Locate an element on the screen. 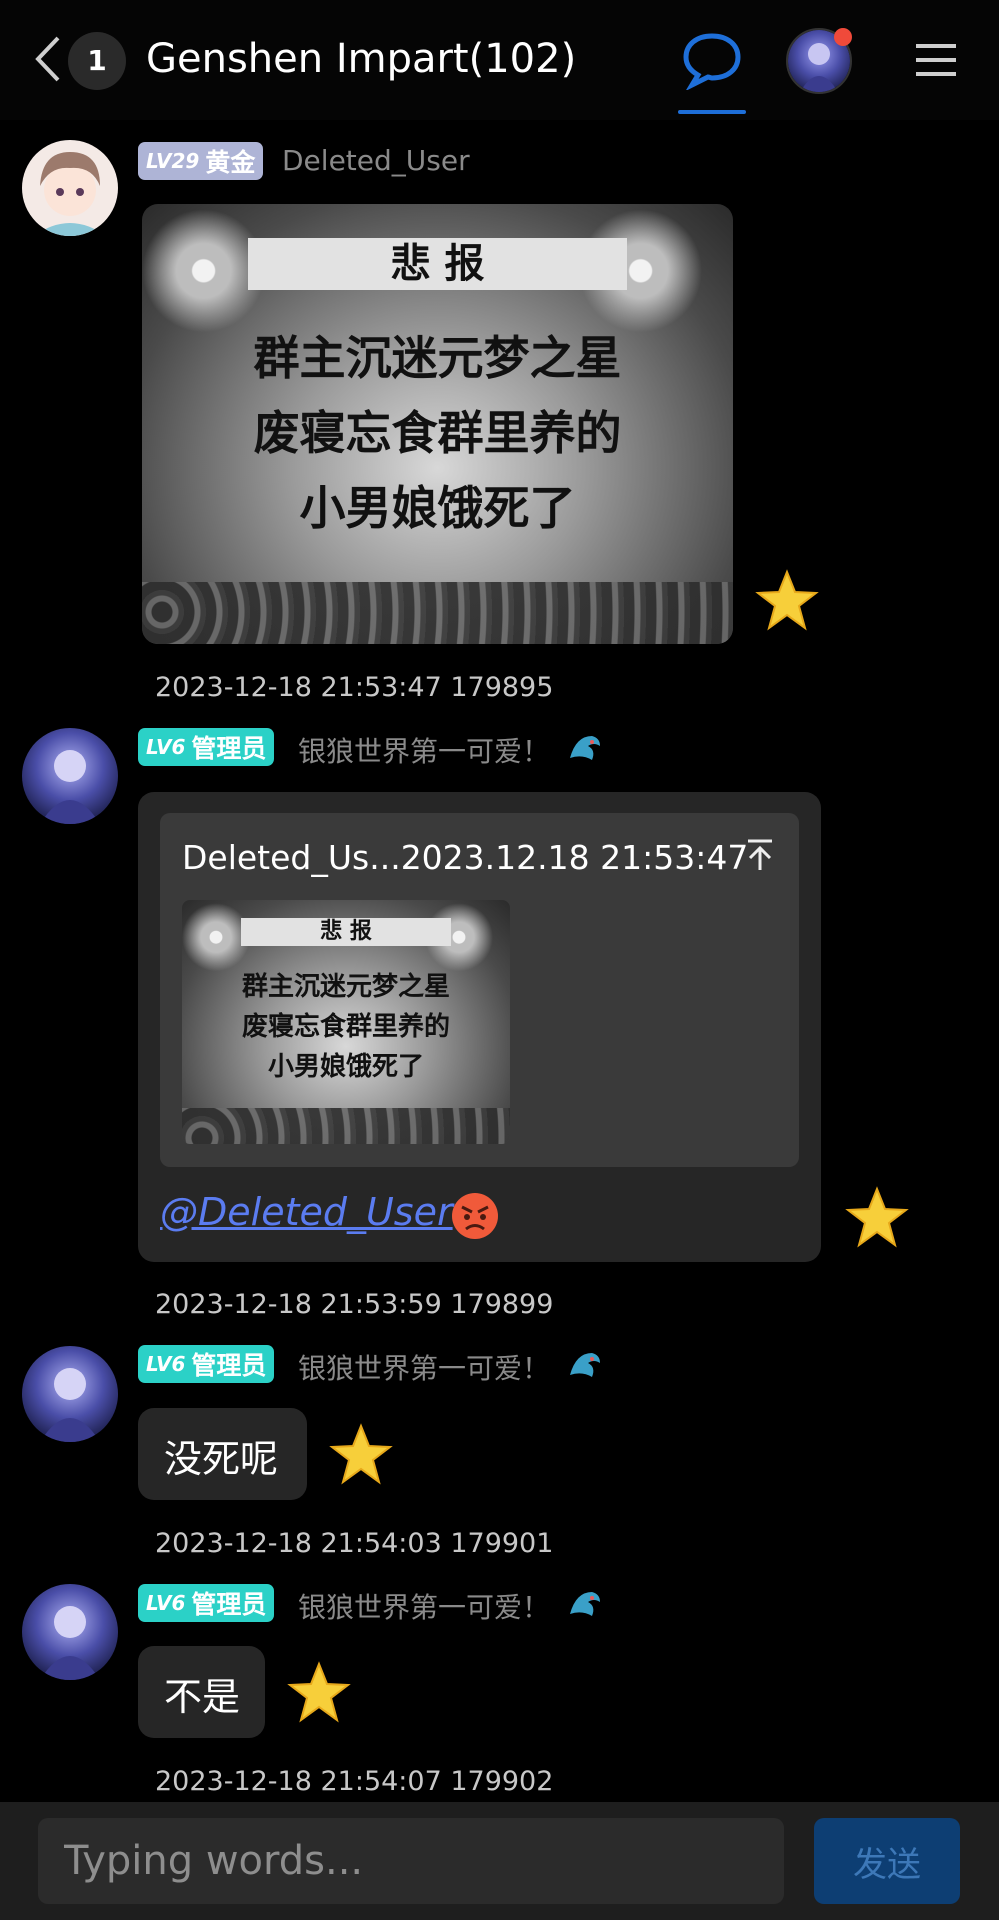  quoted-message-header: Deleted_Us...2023.12.18 21:53:47 is located at coordinates (465, 857).